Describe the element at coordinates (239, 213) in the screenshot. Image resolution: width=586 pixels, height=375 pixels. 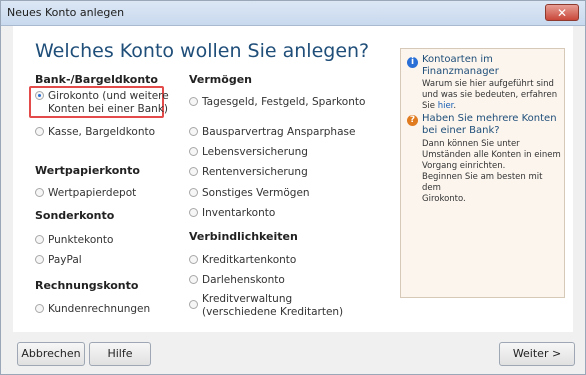
I see `option-inventar-label: Inventarkonto` at that location.